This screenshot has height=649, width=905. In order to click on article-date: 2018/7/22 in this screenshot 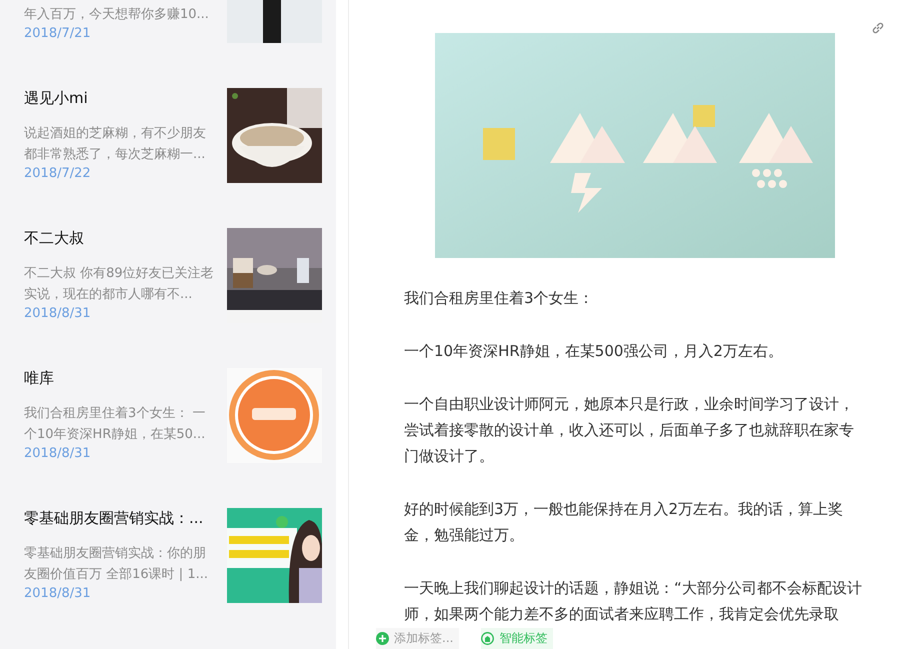, I will do `click(58, 173)`.